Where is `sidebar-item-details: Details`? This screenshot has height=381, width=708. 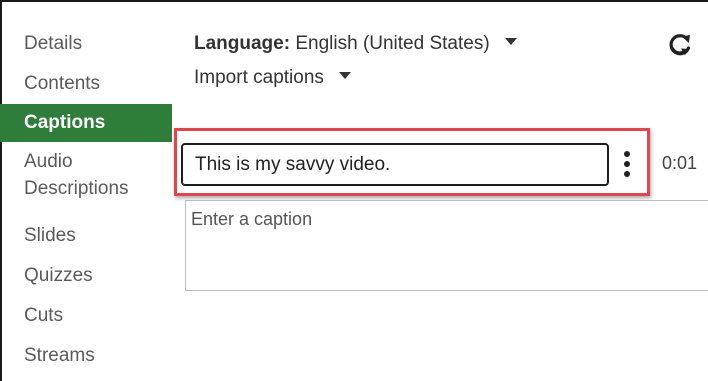
sidebar-item-details: Details is located at coordinates (86, 44).